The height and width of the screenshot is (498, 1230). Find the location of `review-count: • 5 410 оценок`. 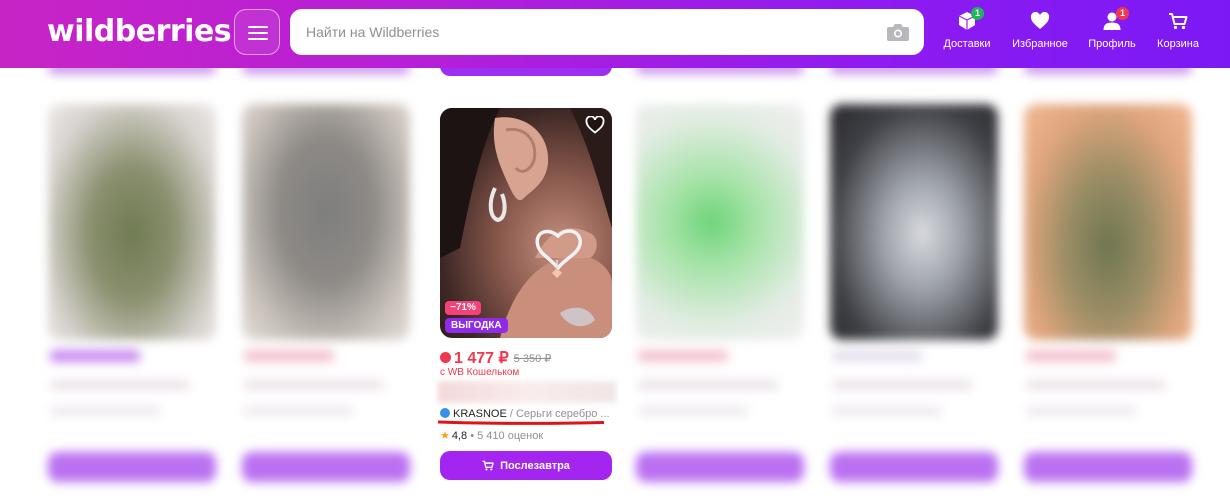

review-count: • 5 410 оценок is located at coordinates (505, 436).